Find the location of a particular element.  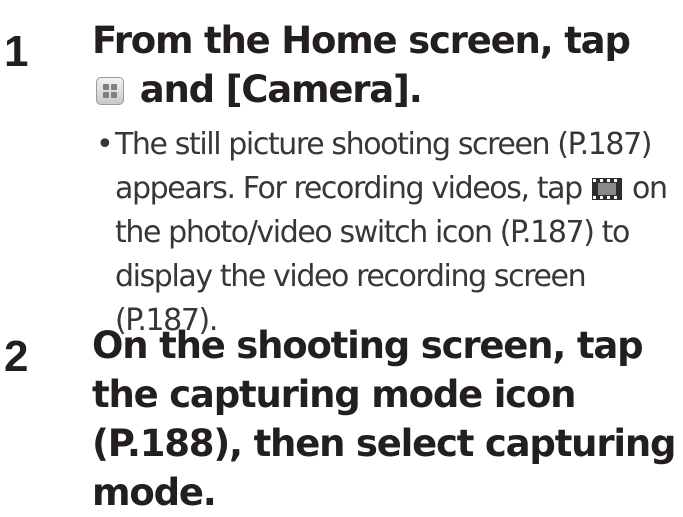

step-number: 1 is located at coordinates (16, 51).